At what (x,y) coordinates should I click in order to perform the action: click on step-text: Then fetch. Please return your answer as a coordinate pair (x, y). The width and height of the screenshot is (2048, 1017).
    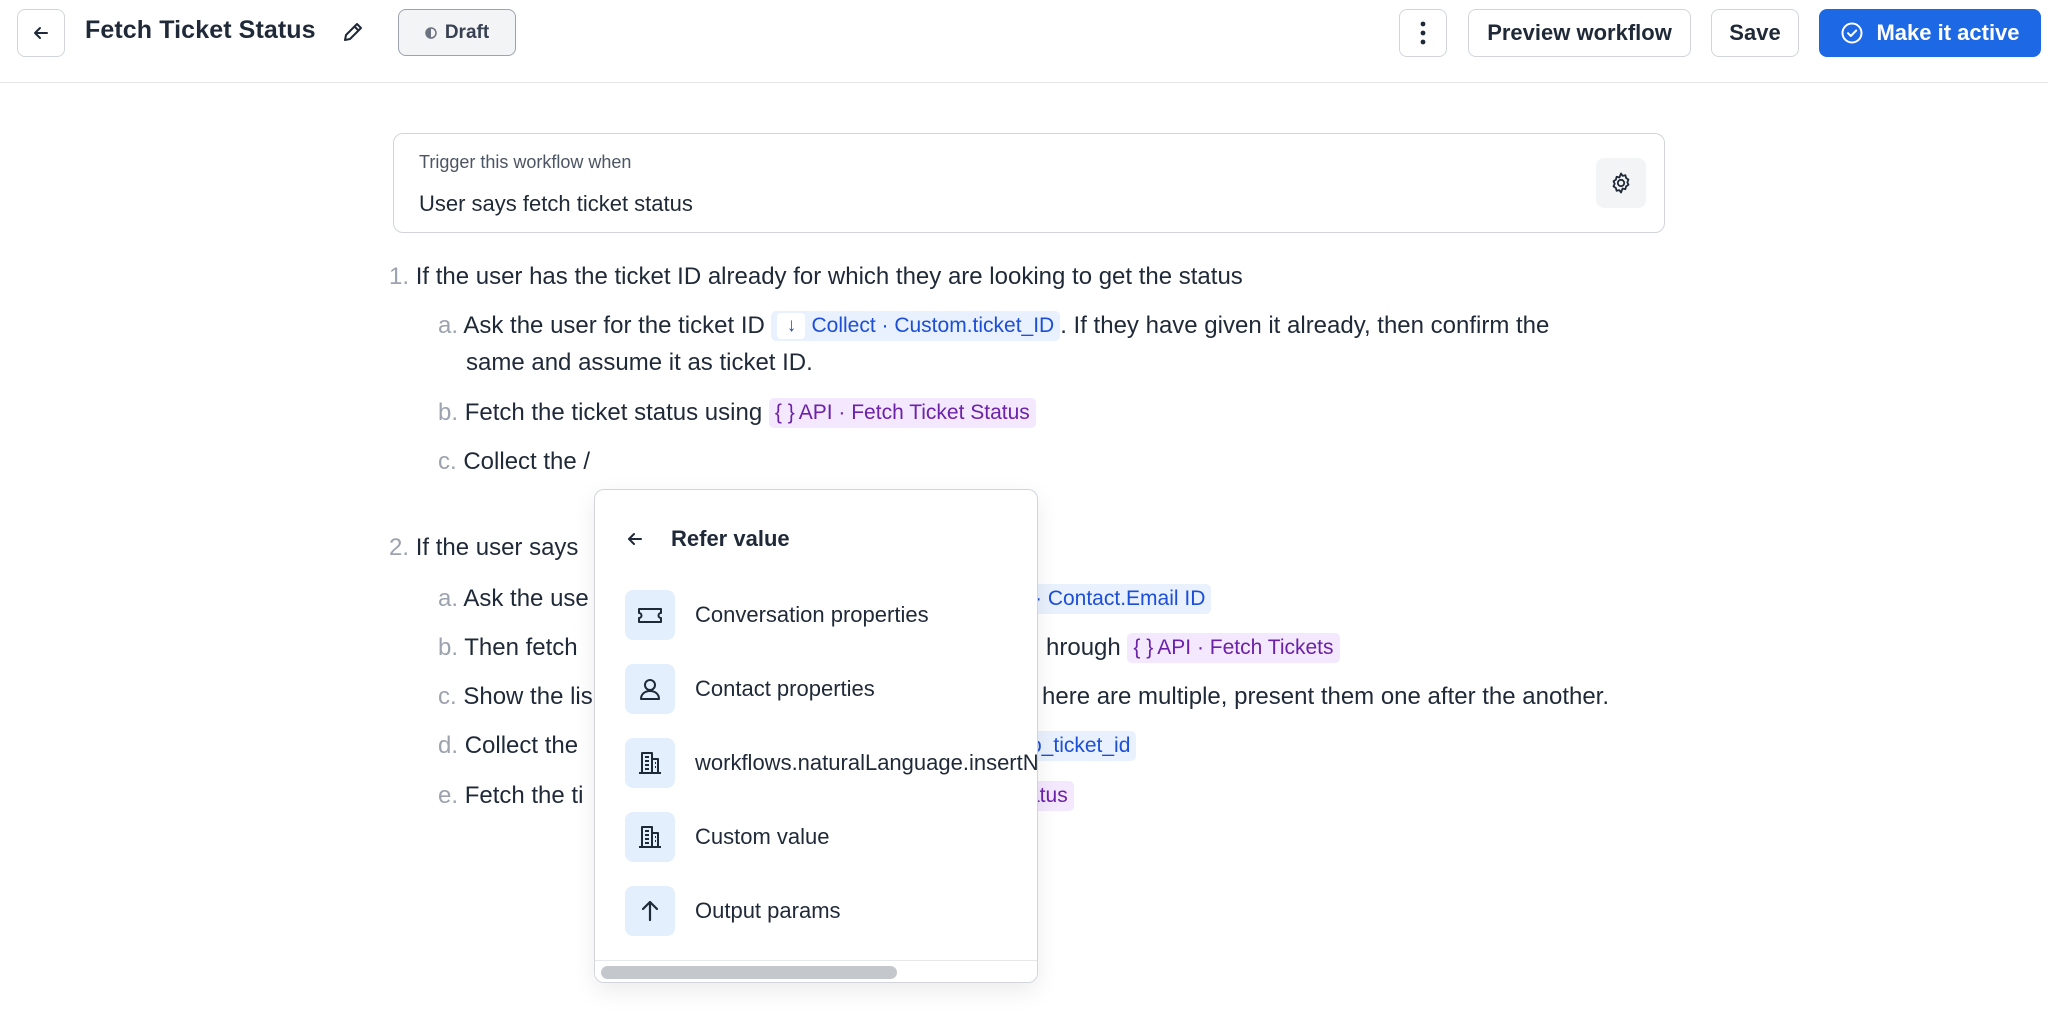
    Looking at the image, I should click on (521, 647).